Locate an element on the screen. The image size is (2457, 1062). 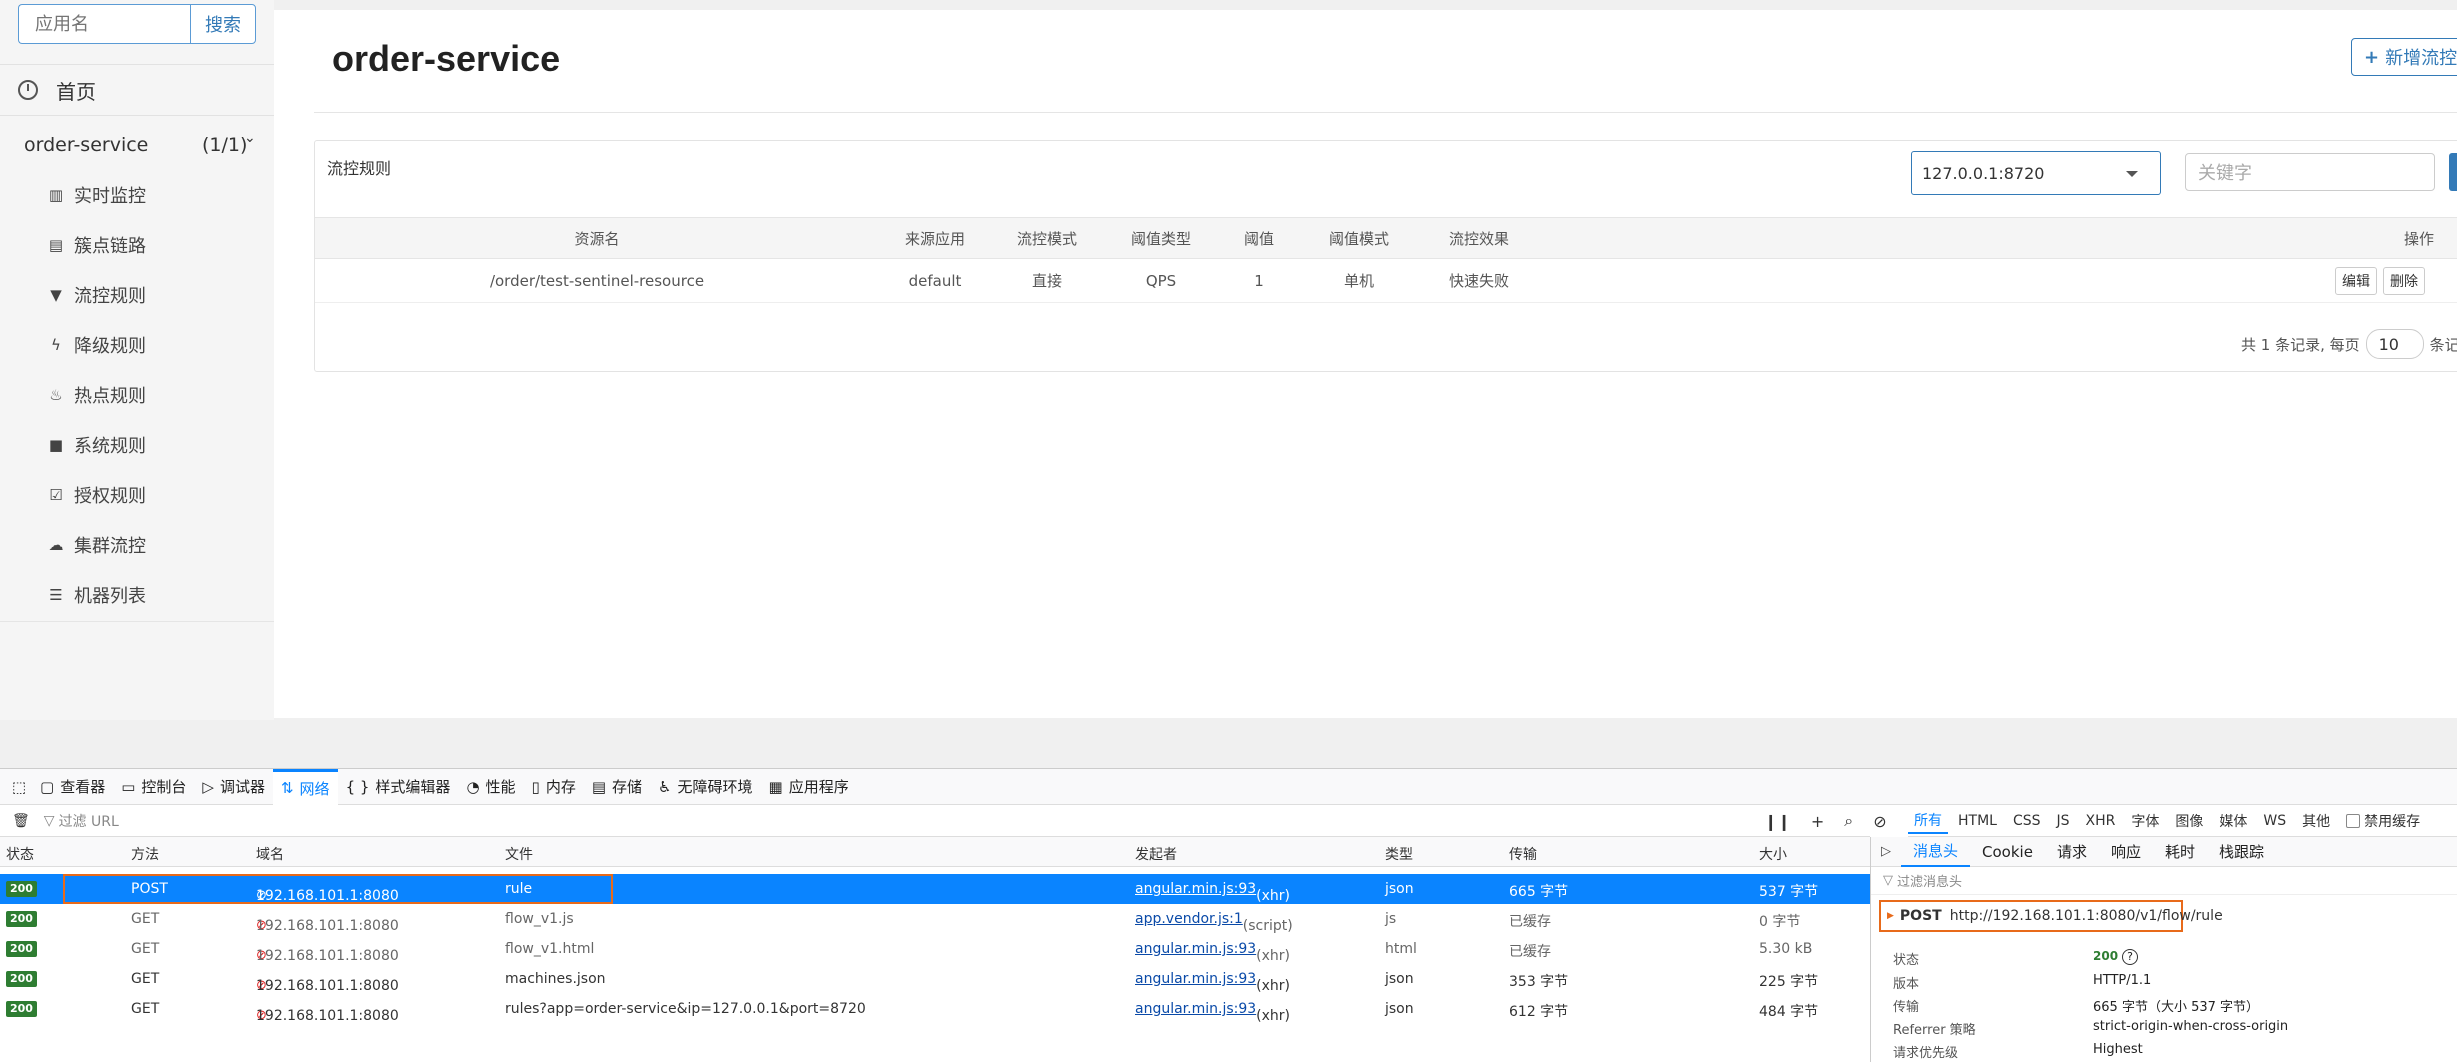
tab-debugger: ▷ 调试器 is located at coordinates (233, 787).